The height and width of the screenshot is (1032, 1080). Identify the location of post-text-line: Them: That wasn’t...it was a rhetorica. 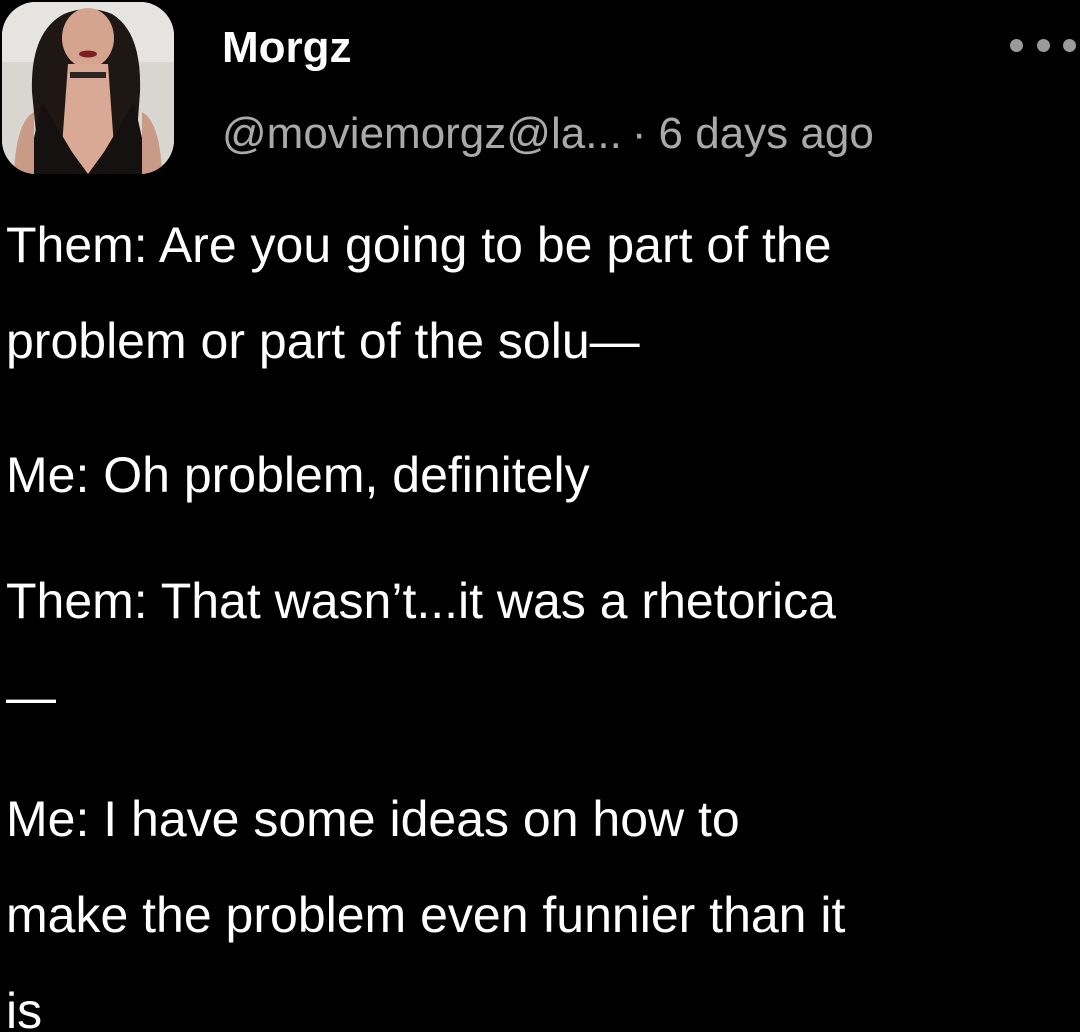
(421, 601).